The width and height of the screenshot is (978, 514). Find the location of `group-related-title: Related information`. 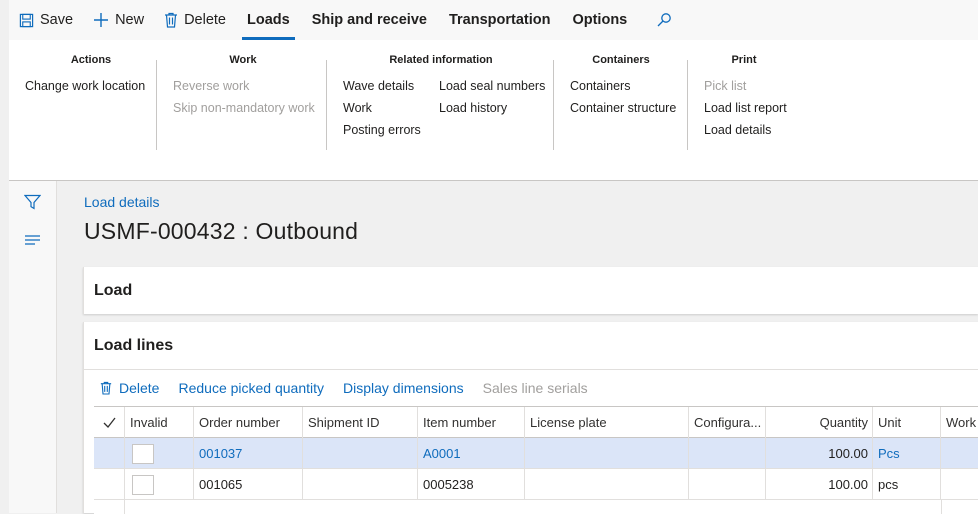

group-related-title: Related information is located at coordinates (441, 60).